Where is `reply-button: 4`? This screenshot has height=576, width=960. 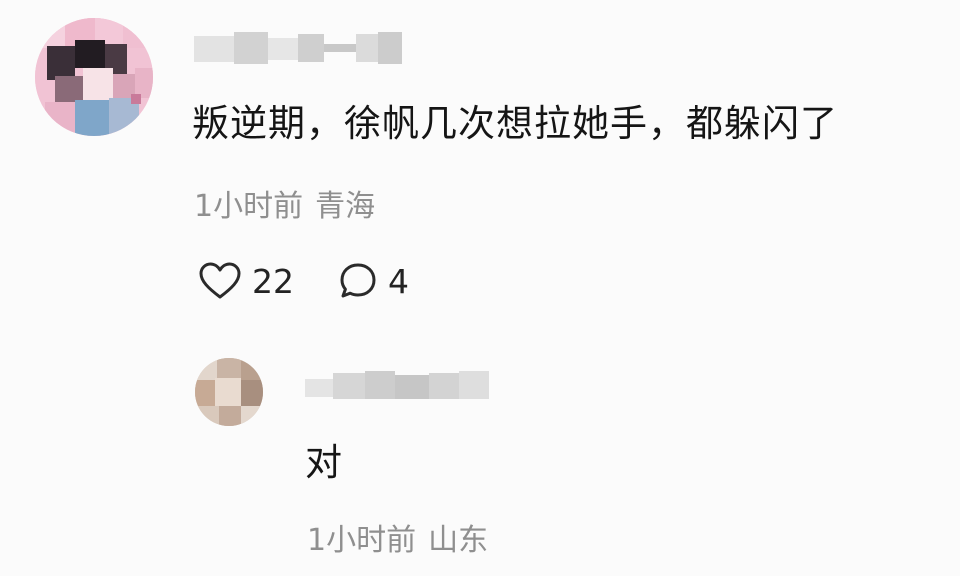 reply-button: 4 is located at coordinates (373, 281).